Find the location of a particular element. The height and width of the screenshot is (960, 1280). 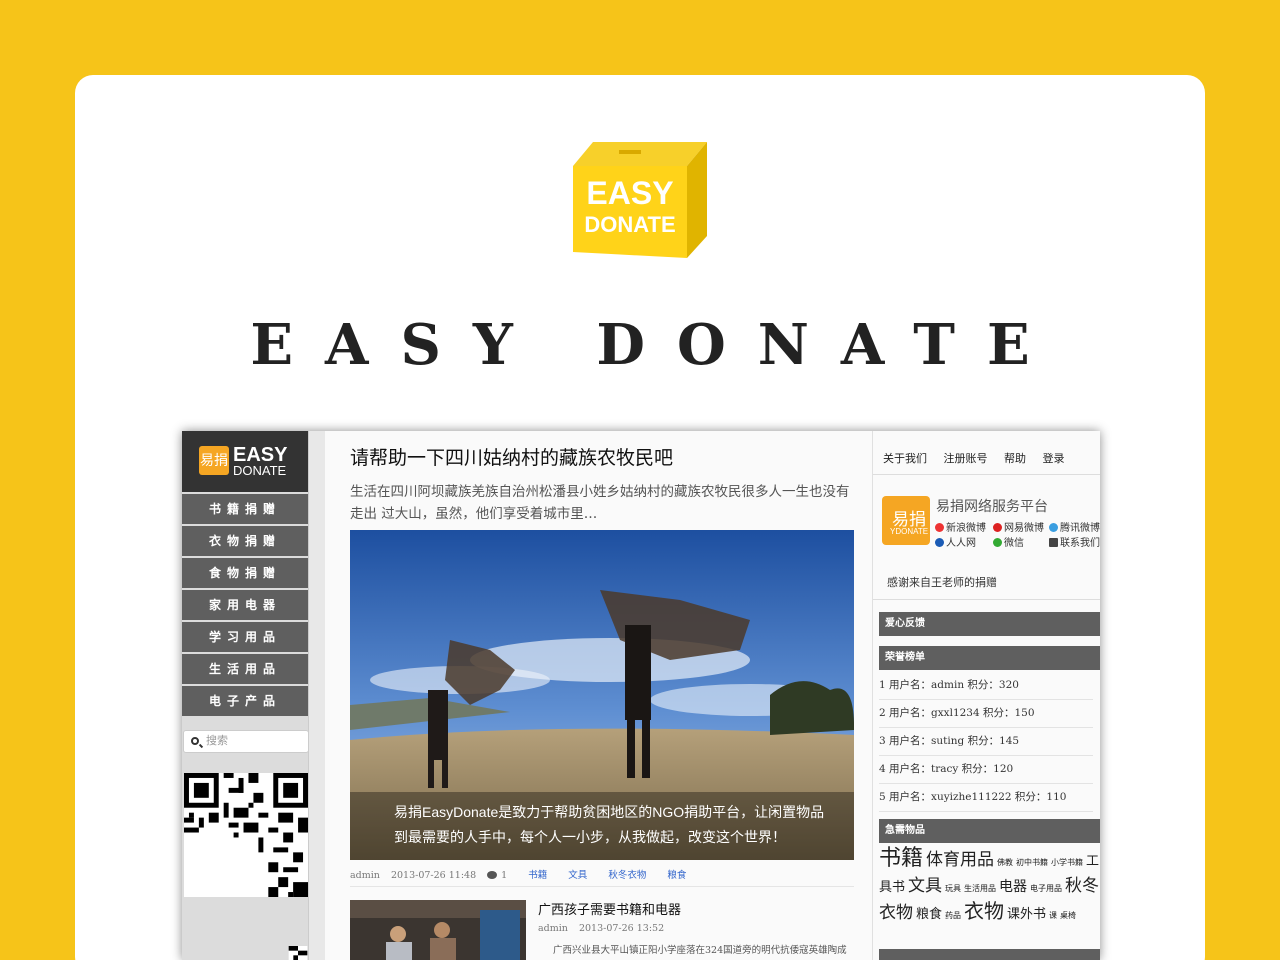

nav-divider is located at coordinates (986, 474).